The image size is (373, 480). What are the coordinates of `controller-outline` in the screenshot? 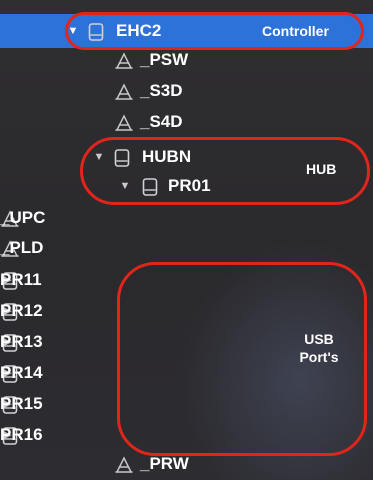 It's located at (214, 31).